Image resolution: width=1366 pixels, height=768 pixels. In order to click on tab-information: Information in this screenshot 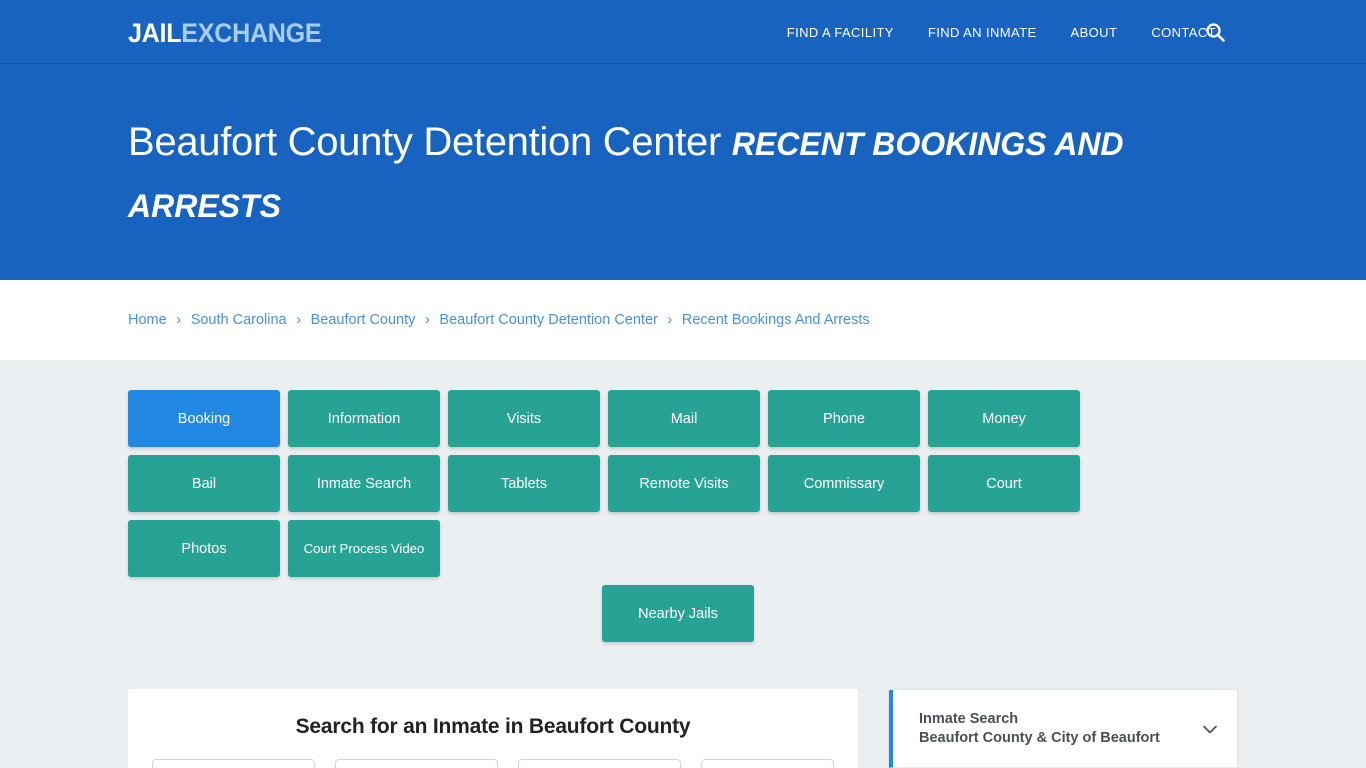, I will do `click(364, 418)`.